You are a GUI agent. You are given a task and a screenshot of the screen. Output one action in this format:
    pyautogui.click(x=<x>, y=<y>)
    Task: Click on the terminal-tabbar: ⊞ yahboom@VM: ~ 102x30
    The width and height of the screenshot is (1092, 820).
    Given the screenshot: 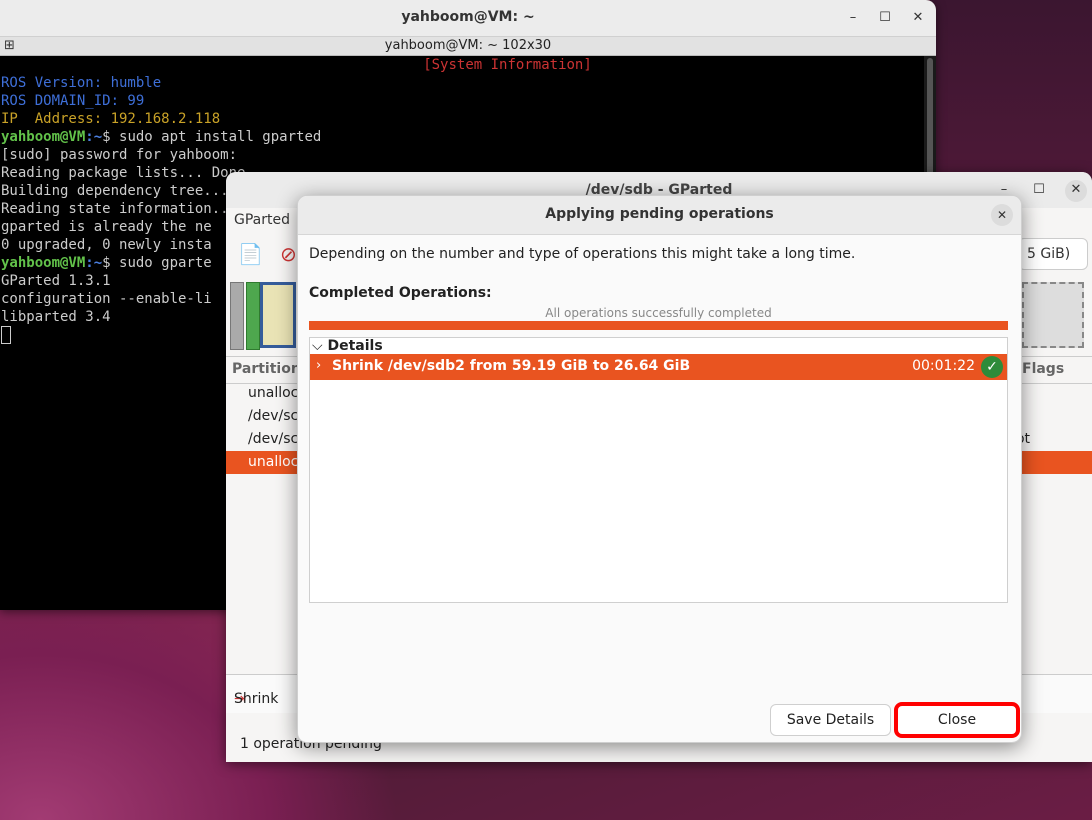 What is the action you would take?
    pyautogui.click(x=468, y=46)
    